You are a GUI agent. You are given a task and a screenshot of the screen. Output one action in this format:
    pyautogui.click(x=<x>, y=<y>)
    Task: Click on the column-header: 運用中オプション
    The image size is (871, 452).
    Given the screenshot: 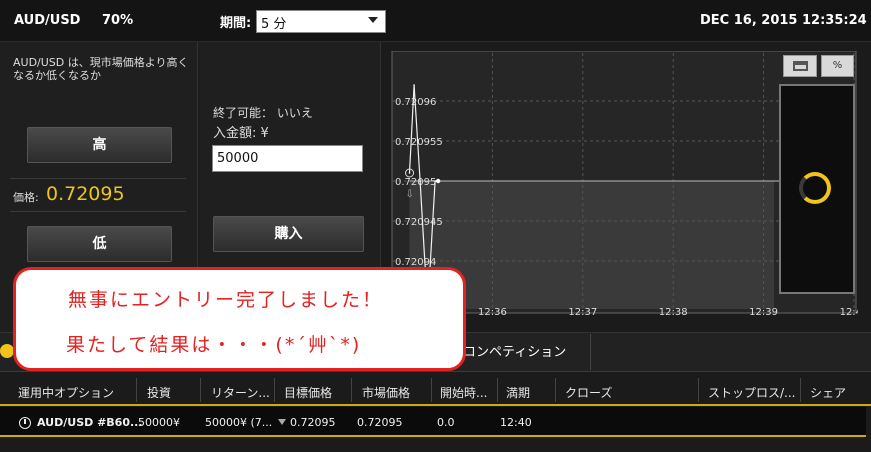 What is the action you would take?
    pyautogui.click(x=66, y=392)
    